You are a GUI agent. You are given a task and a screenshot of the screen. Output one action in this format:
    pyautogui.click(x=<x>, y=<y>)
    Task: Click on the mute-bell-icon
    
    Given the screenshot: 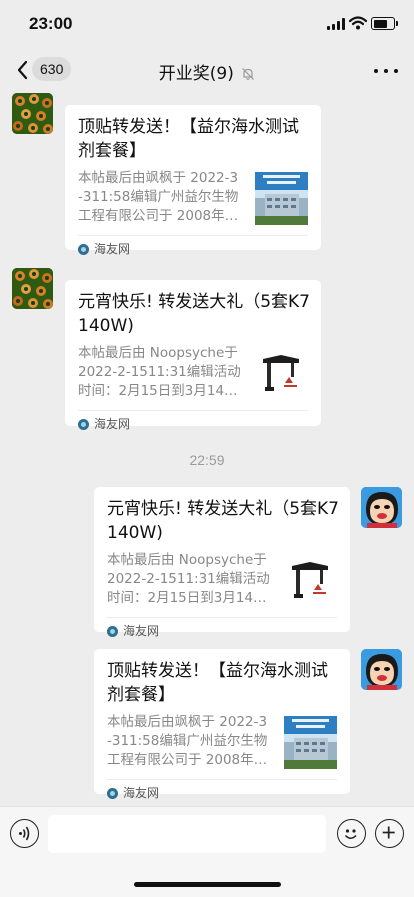 What is the action you would take?
    pyautogui.click(x=248, y=74)
    